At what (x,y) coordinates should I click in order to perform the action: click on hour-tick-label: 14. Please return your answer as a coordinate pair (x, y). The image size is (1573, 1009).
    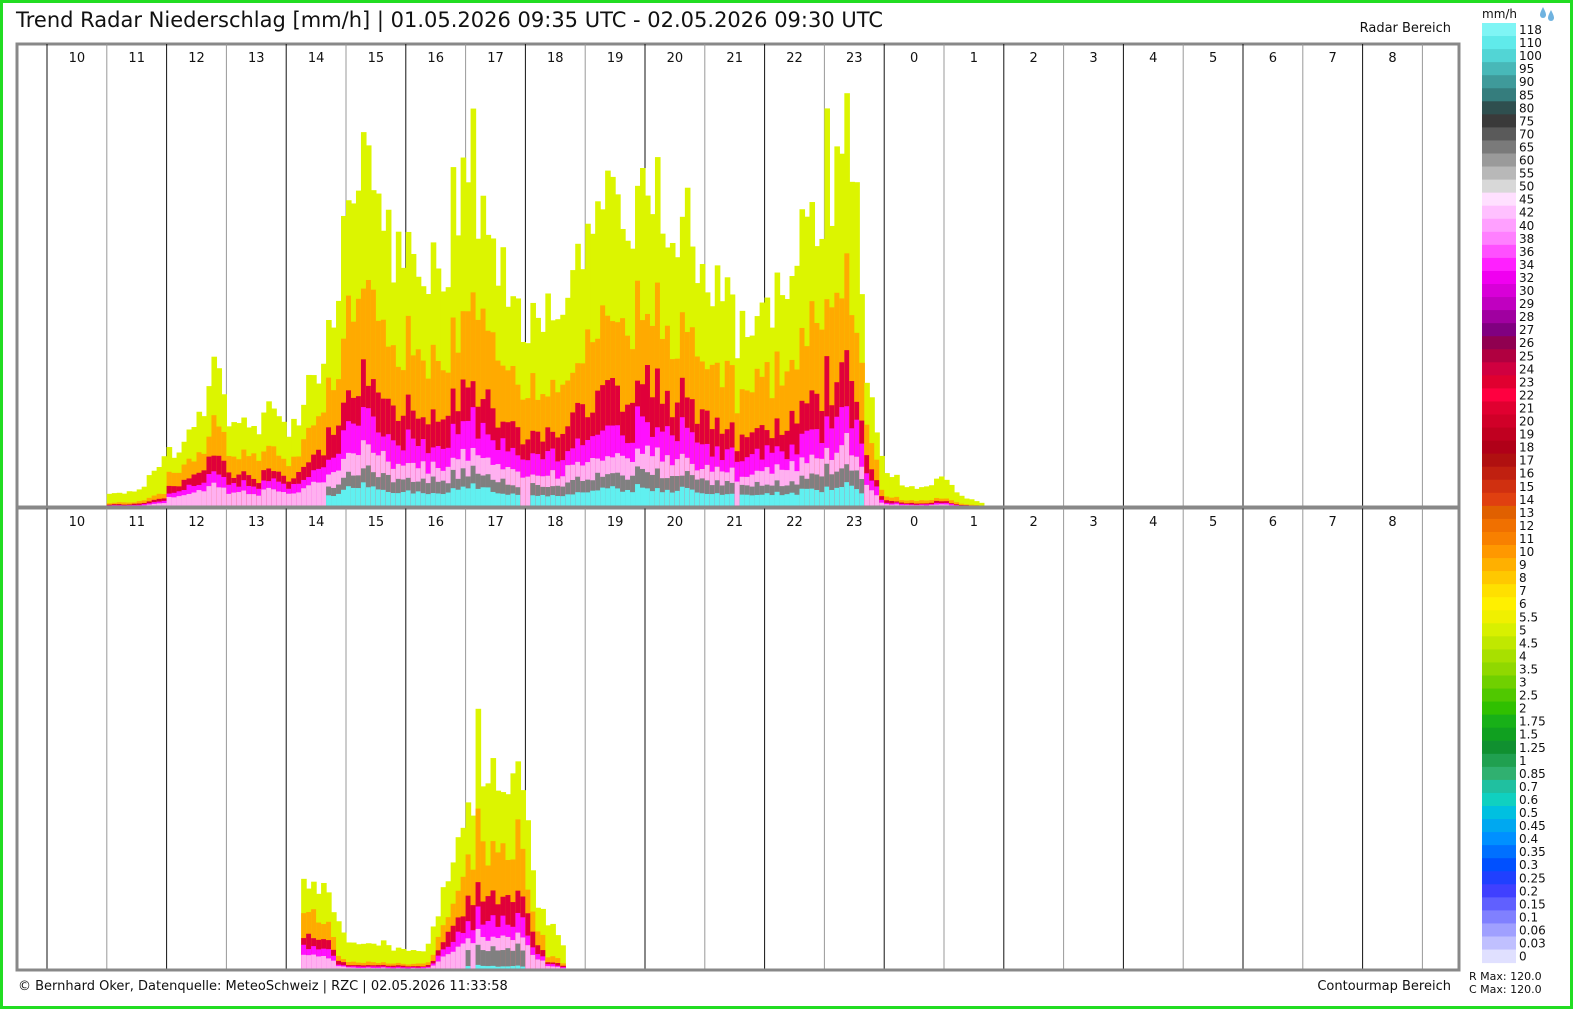
    Looking at the image, I should click on (316, 522).